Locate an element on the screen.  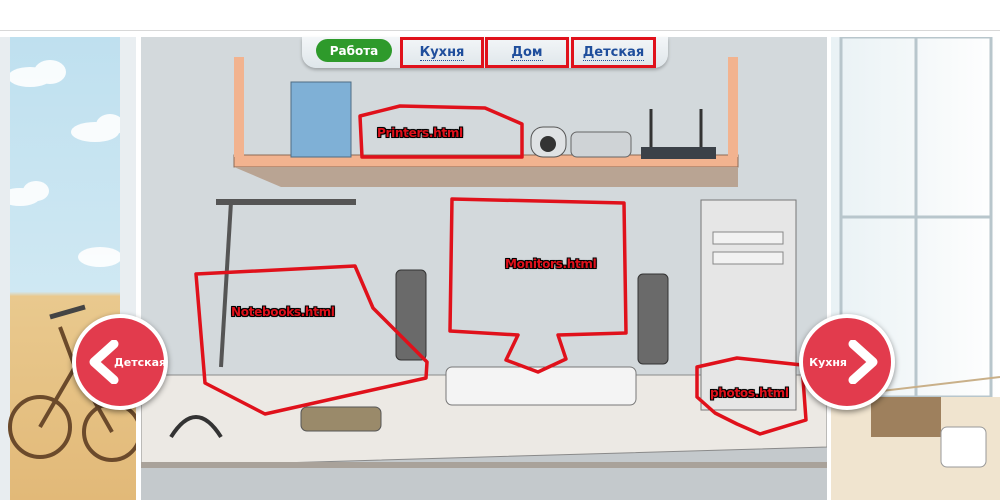
tab-home-label: Дом is located at coordinates (527, 52).